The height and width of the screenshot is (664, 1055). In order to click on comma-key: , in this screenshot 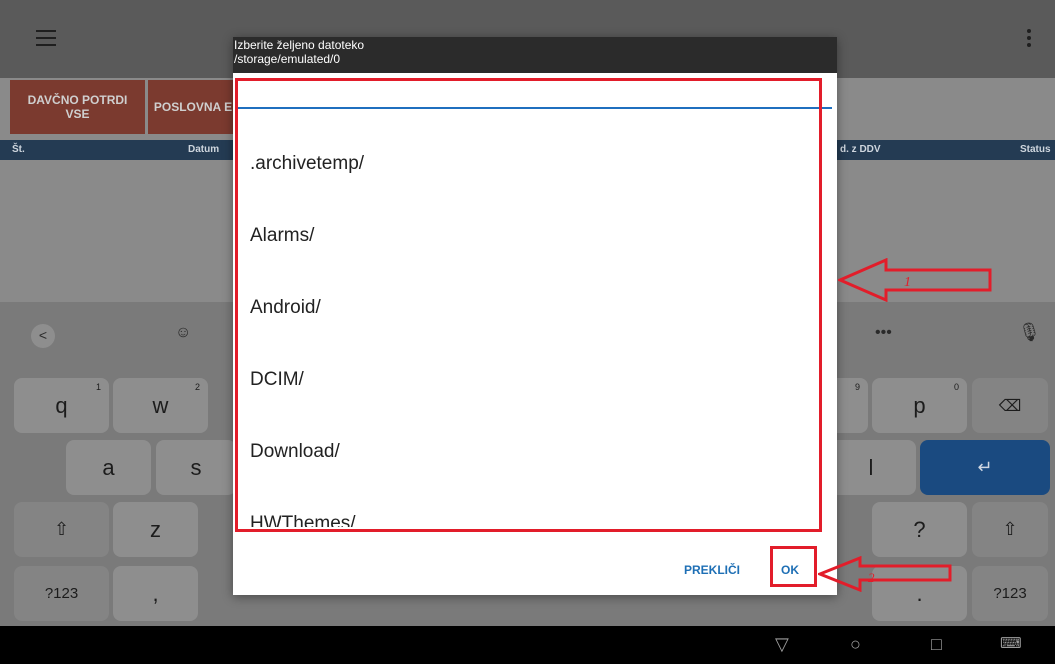, I will do `click(155, 593)`.